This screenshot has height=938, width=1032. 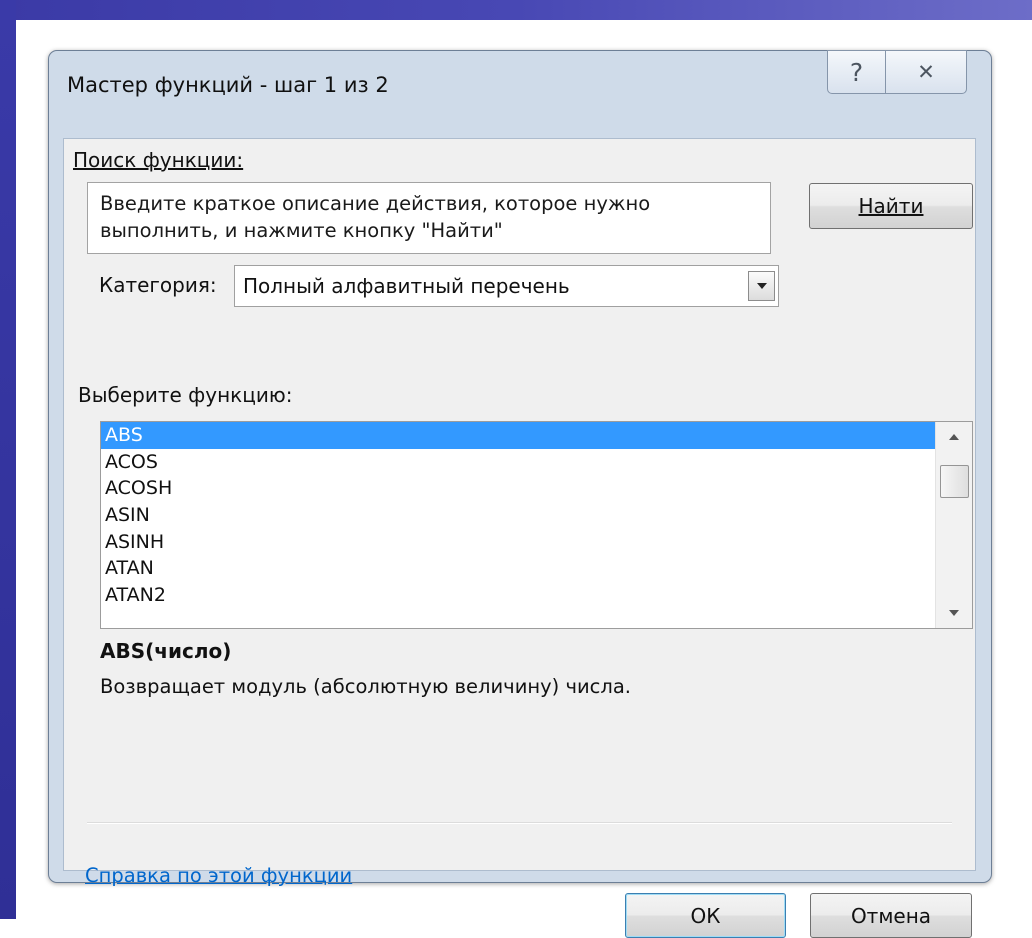 I want to click on arrow-up-icon, so click(x=954, y=437).